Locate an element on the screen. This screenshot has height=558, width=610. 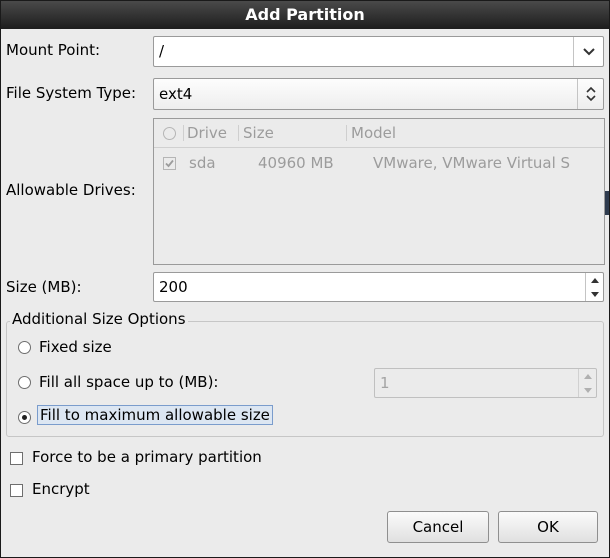
fill-upto-spin-buttons is located at coordinates (587, 383).